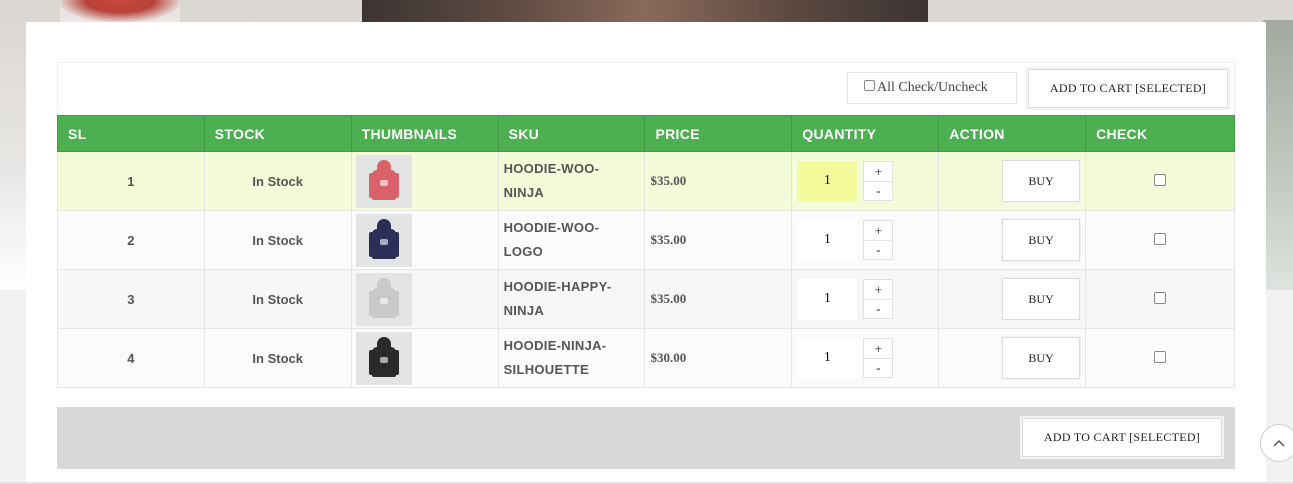 The height and width of the screenshot is (484, 1293). Describe the element at coordinates (557, 286) in the screenshot. I see `sku-text-line-1: HOODIE-HAPPY-` at that location.